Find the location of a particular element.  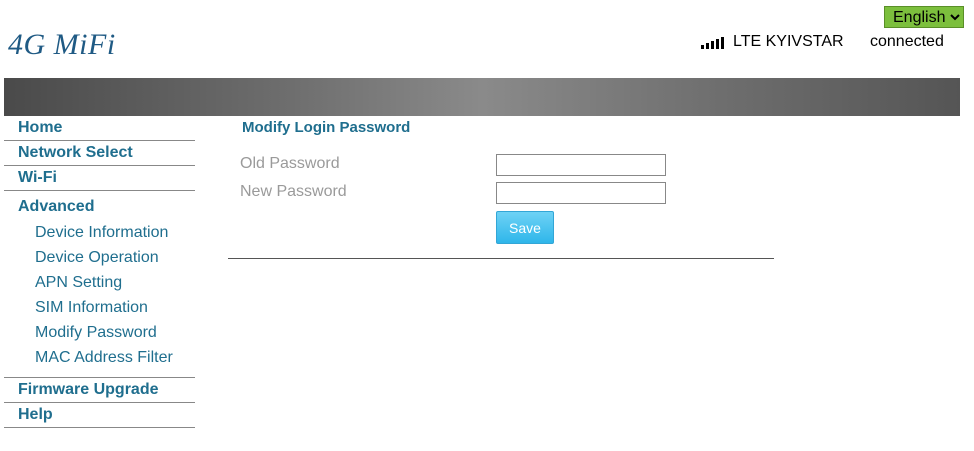

sidebar-item-home: Home is located at coordinates (99, 128).